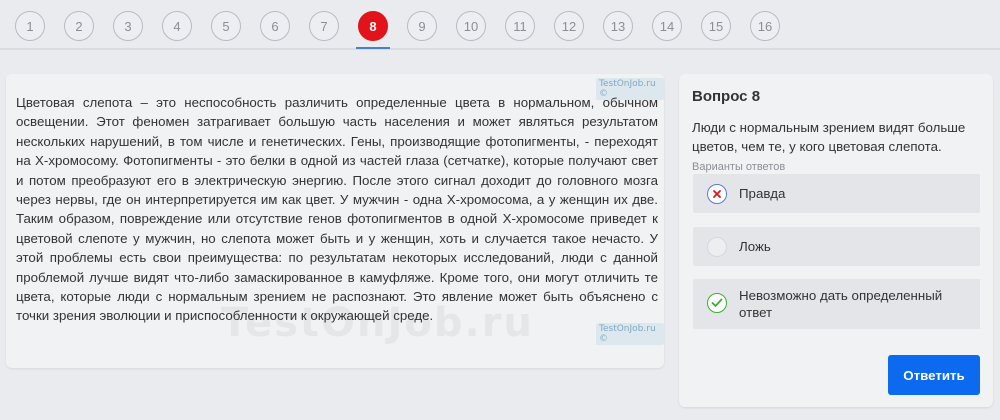  I want to click on answer-label: Невозможно дать определенный ответ, so click(841, 304).